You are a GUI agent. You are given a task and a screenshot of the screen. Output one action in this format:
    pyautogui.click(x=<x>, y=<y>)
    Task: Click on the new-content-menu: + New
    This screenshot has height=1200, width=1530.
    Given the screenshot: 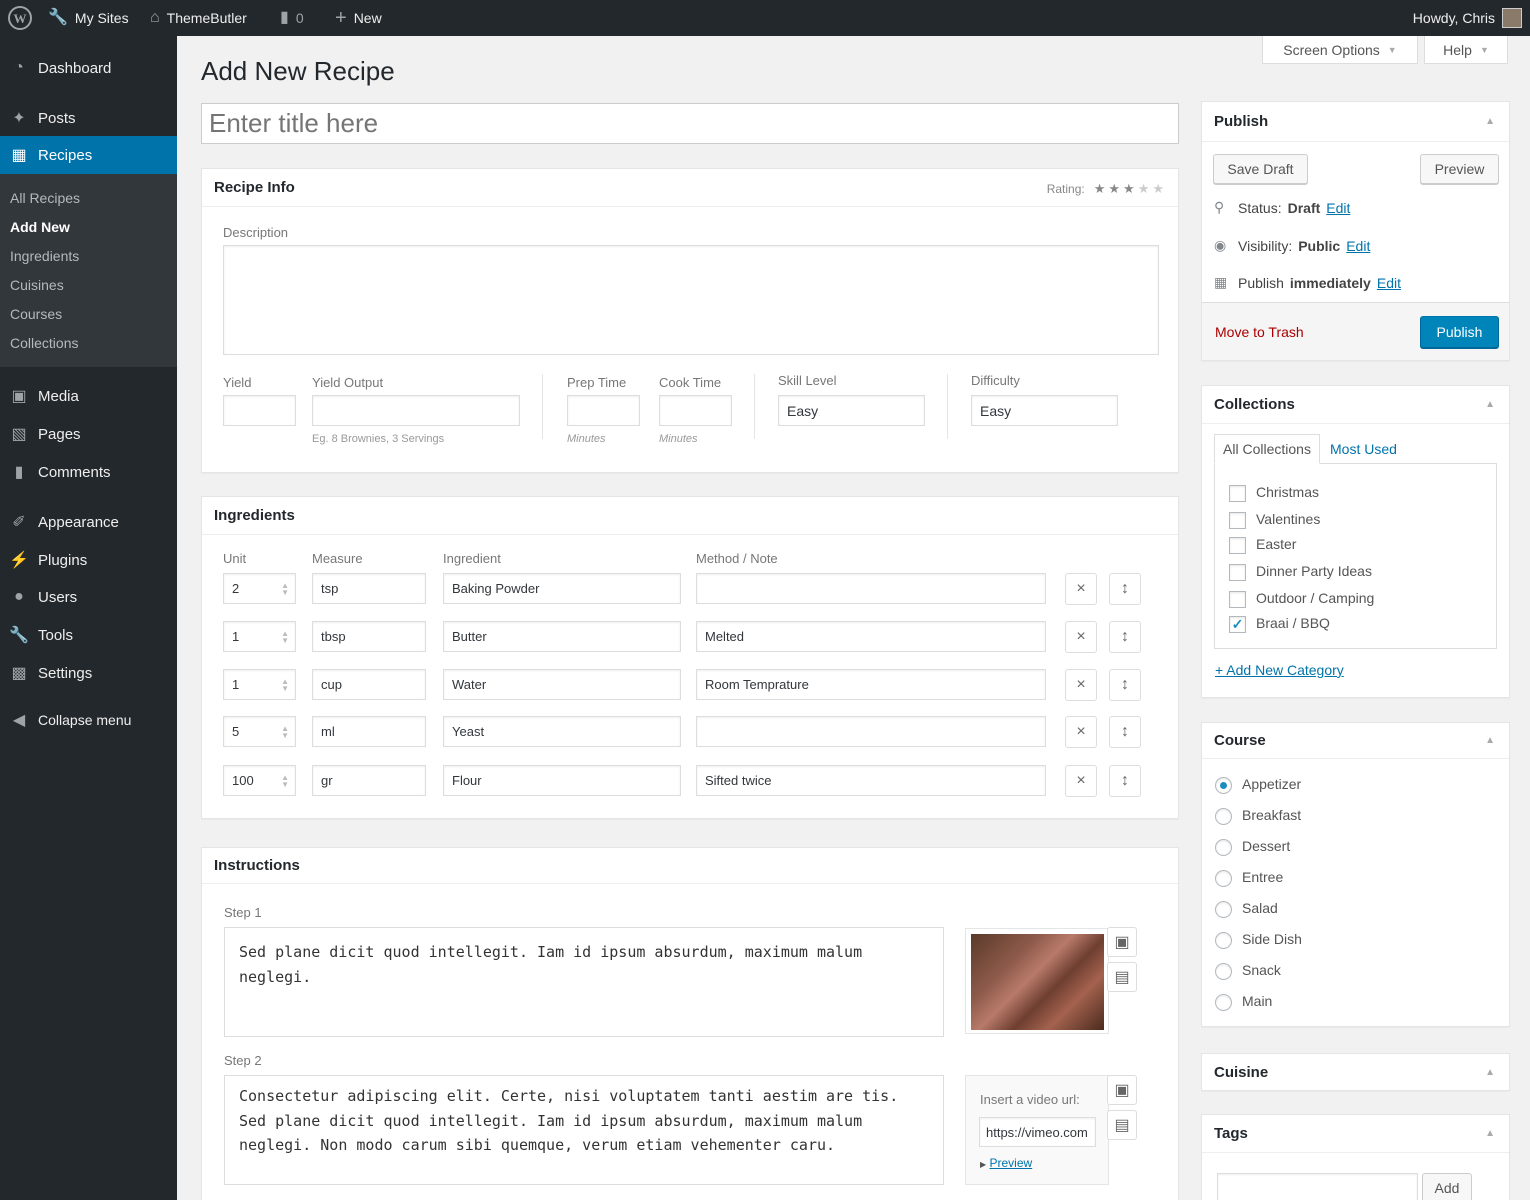 What is the action you would take?
    pyautogui.click(x=358, y=18)
    